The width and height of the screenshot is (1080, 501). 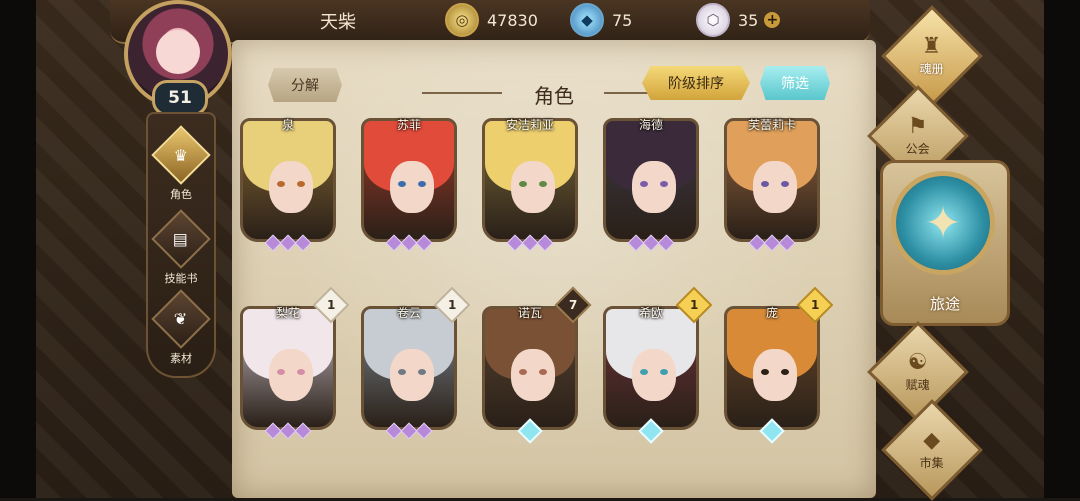 What do you see at coordinates (408, 125) in the screenshot?
I see `character-name: 苏菲` at bounding box center [408, 125].